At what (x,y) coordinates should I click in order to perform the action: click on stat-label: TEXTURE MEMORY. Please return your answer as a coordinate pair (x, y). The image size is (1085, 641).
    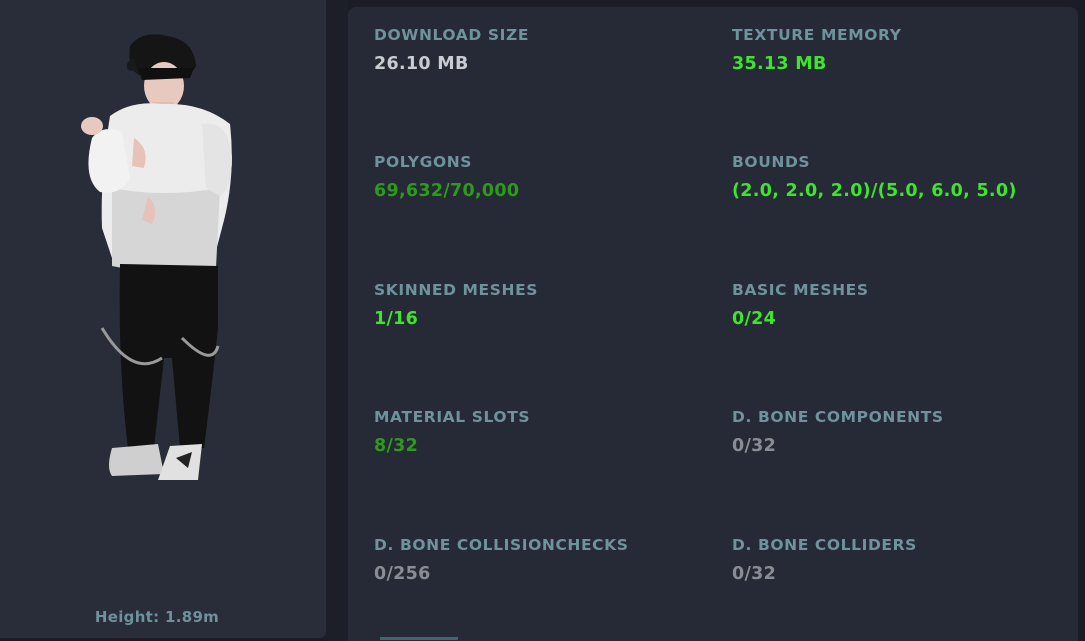
    Looking at the image, I should click on (817, 35).